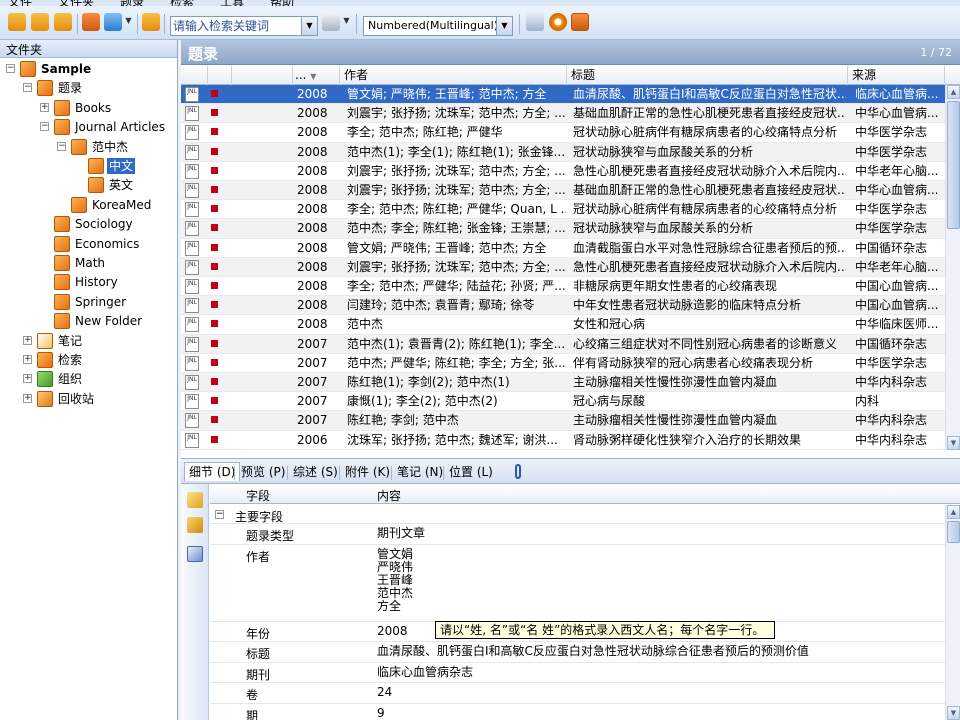  I want to click on paperclip-icon, so click(518, 471).